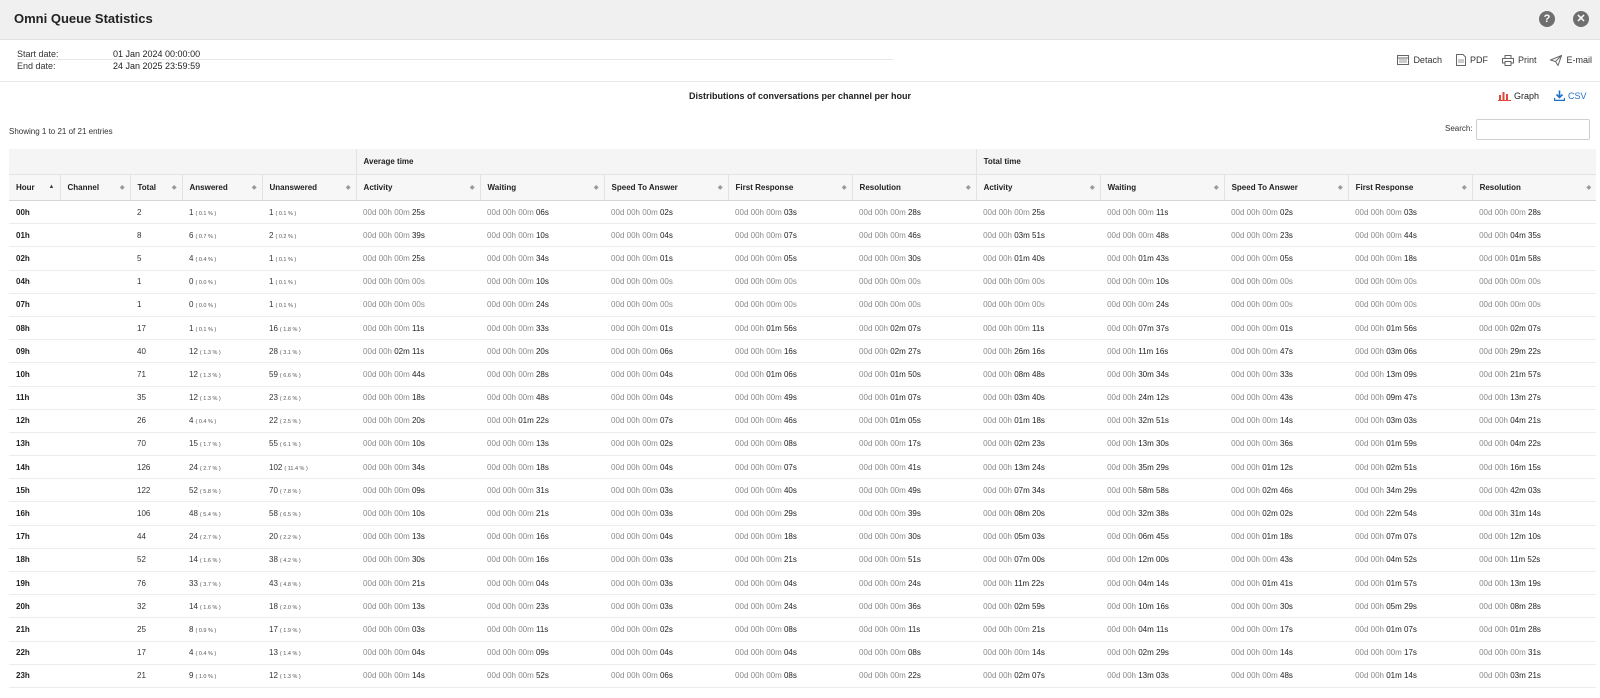 This screenshot has height=698, width=1600. I want to click on average-time-cell: 00d 00h 00m 13s, so click(418, 606).